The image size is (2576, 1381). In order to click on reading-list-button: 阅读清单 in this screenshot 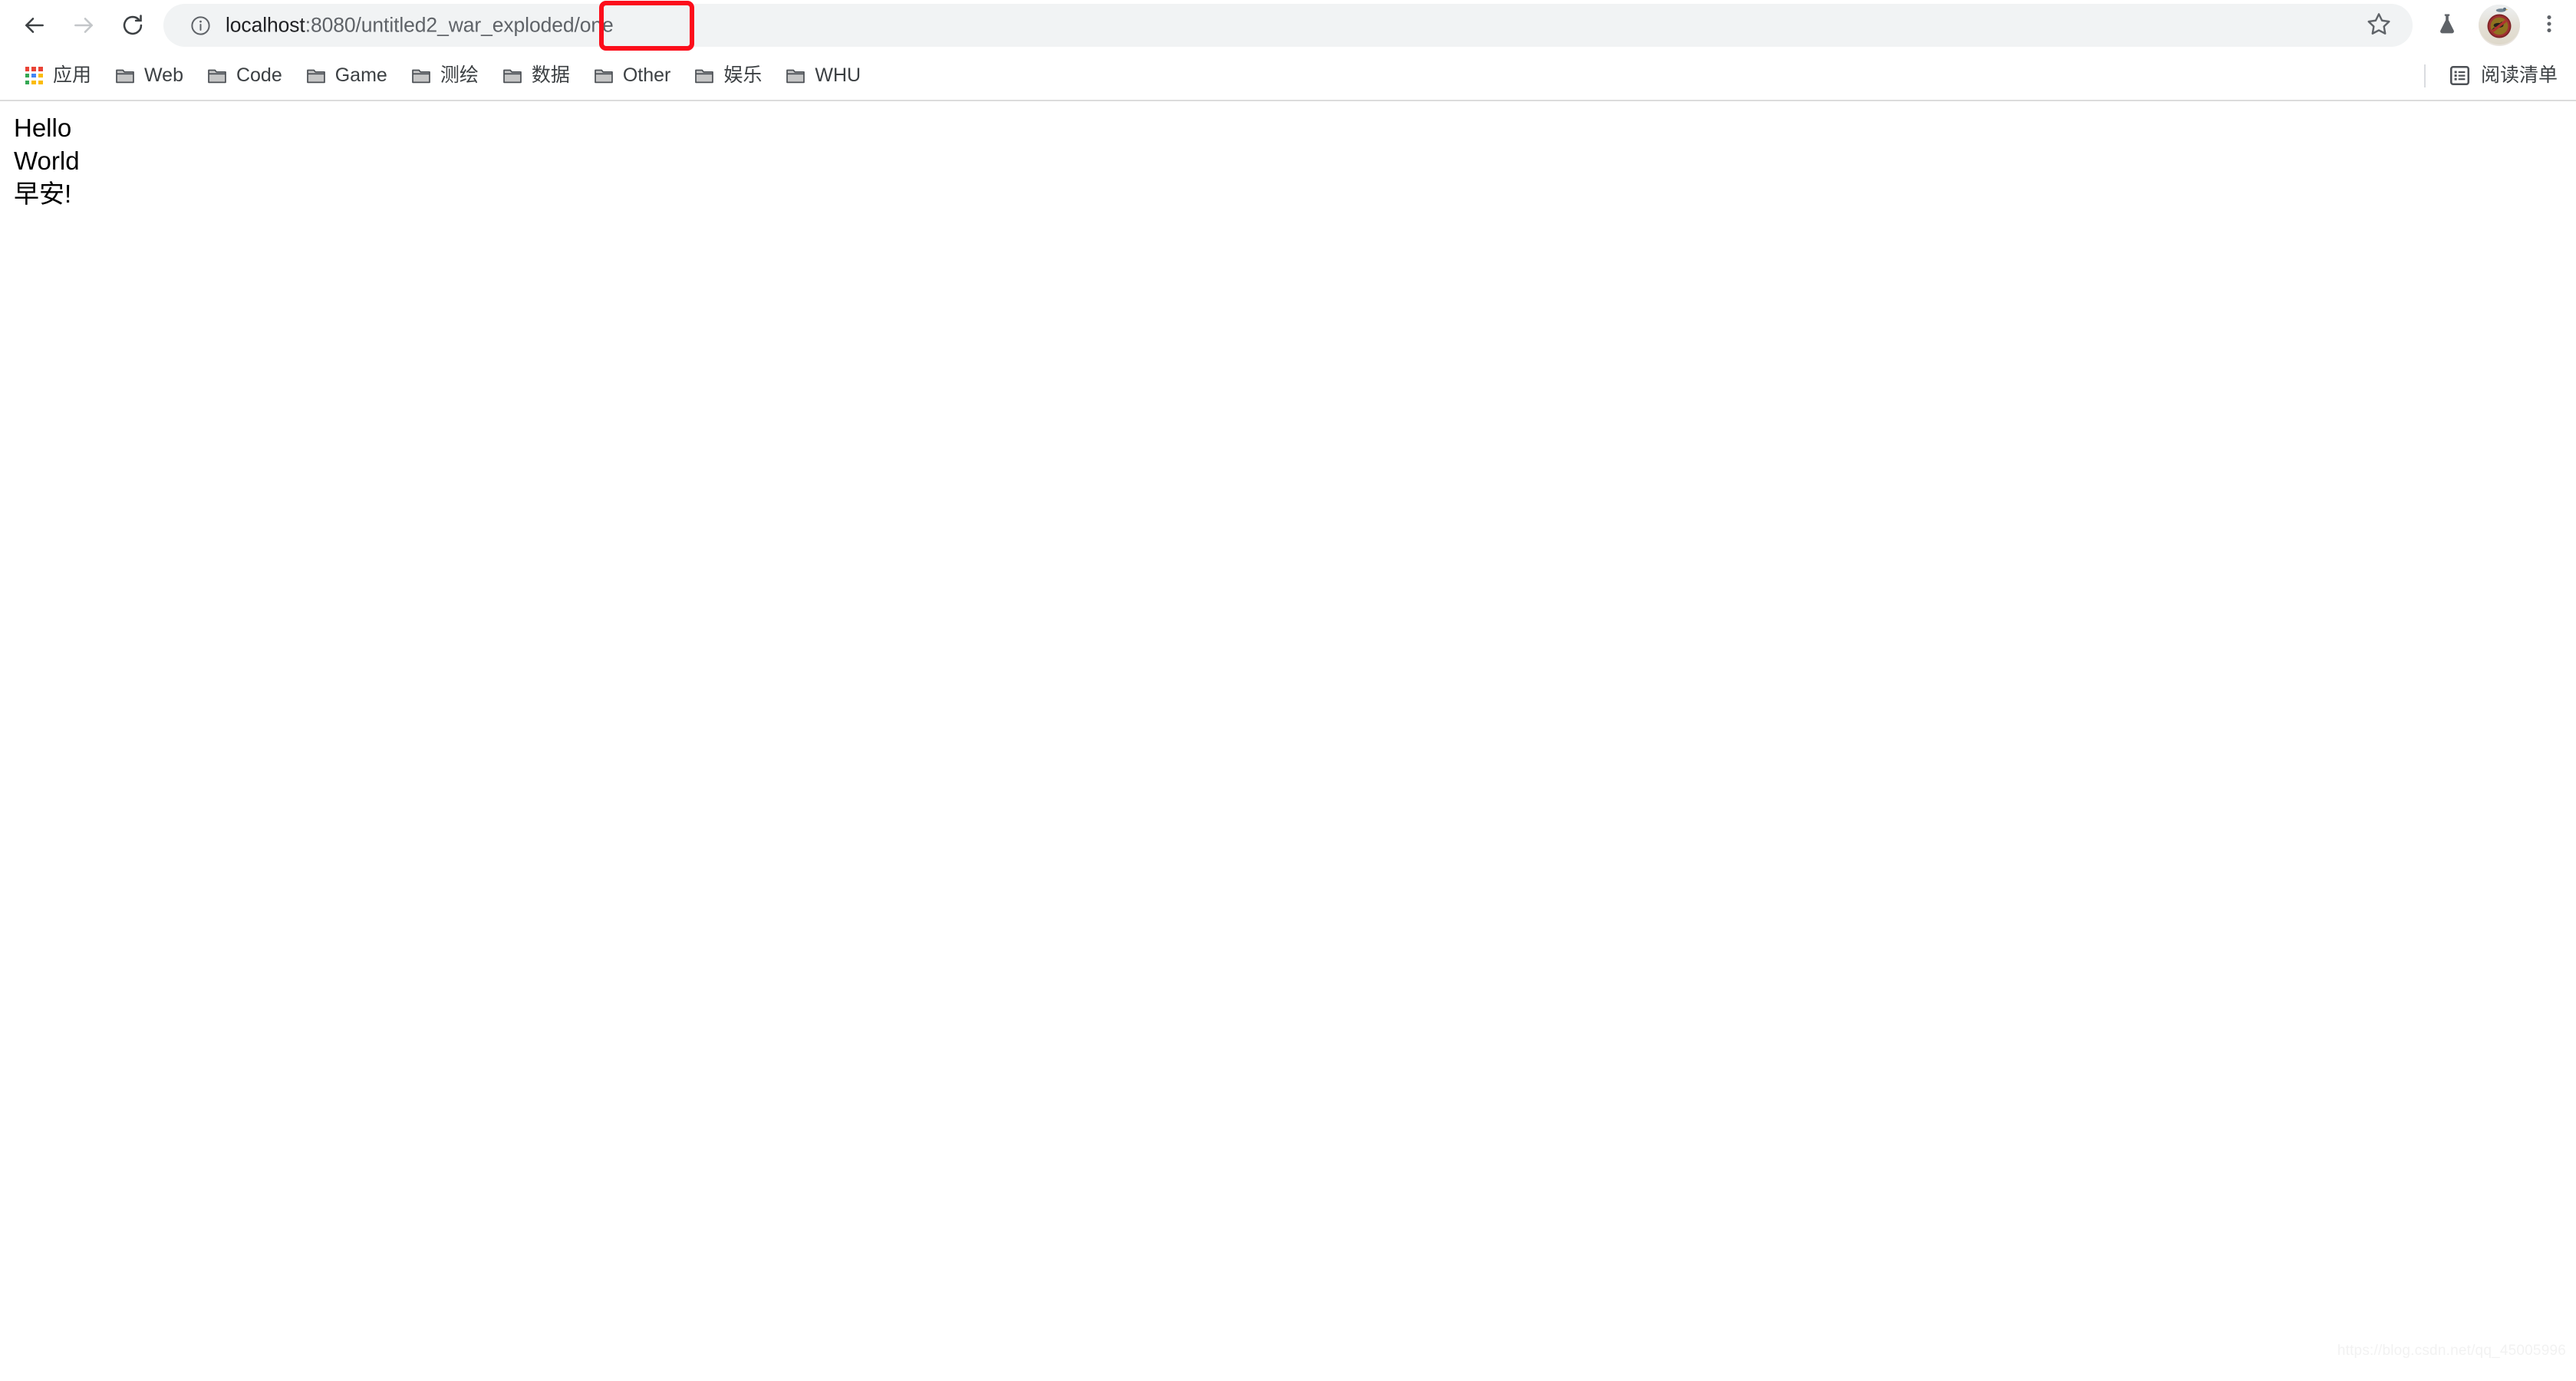, I will do `click(2503, 76)`.